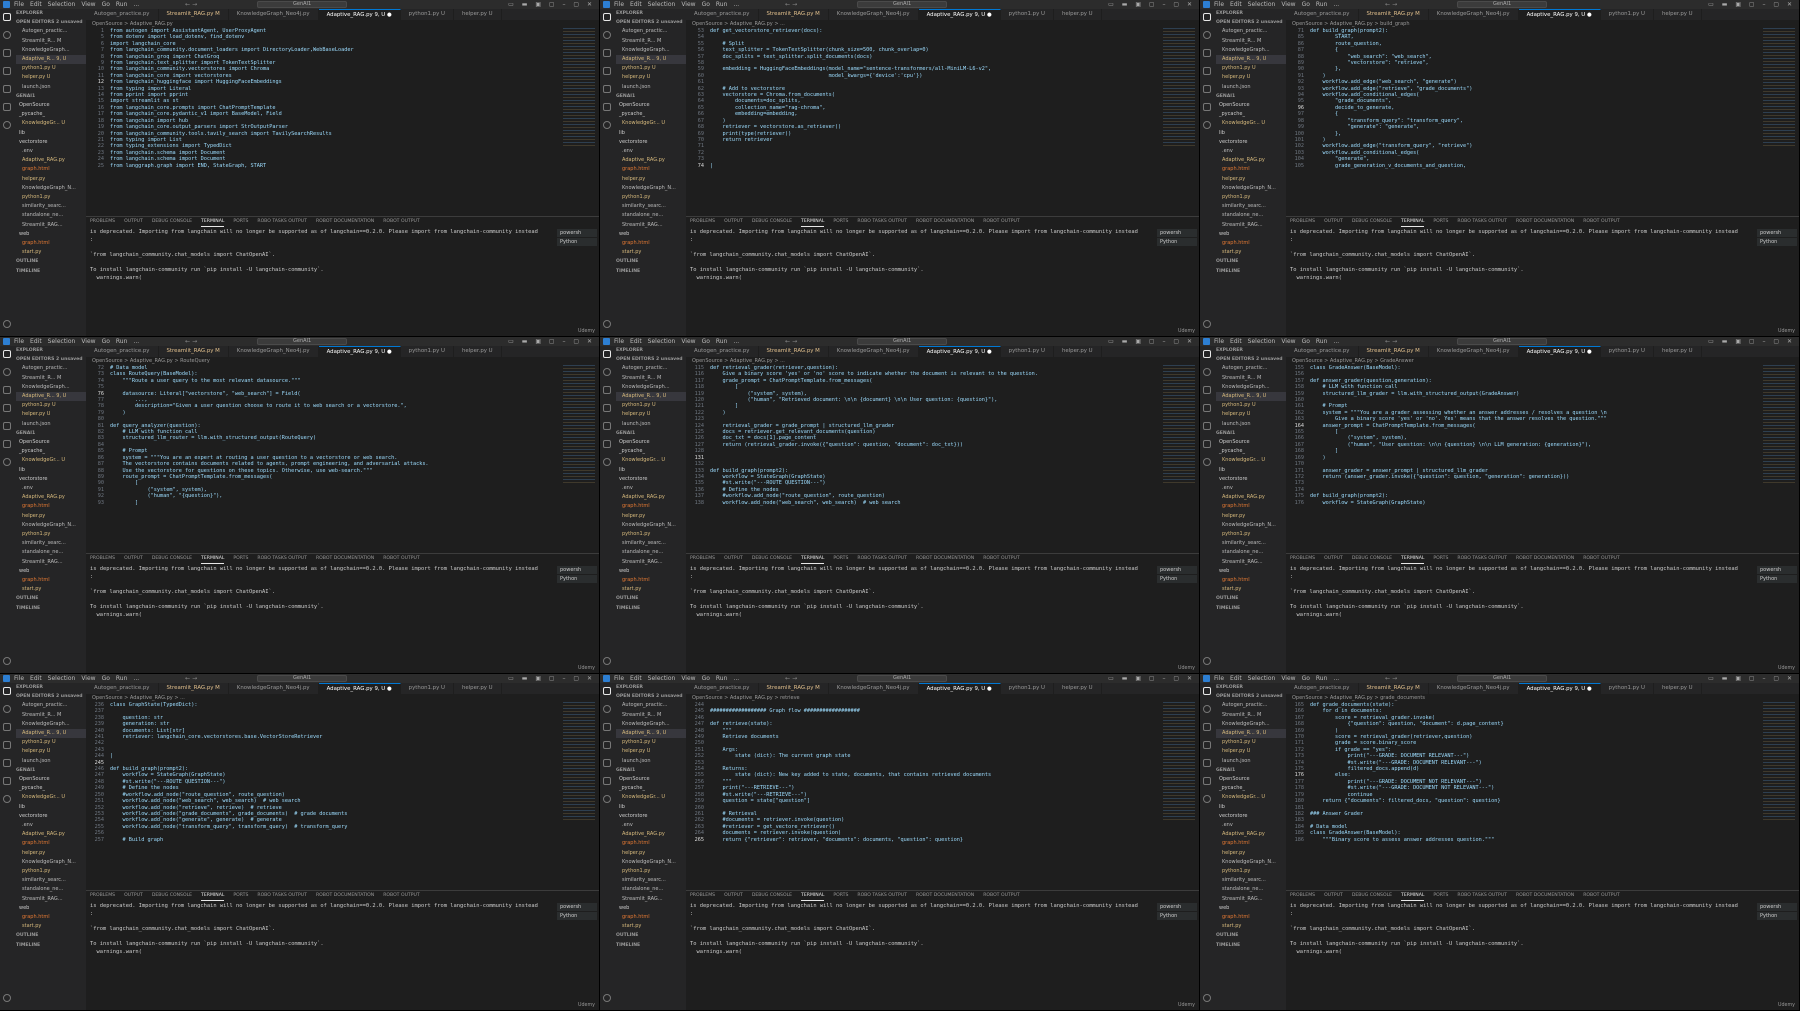  What do you see at coordinates (51, 271) in the screenshot?
I see `timeline-header: TIMELINE` at bounding box center [51, 271].